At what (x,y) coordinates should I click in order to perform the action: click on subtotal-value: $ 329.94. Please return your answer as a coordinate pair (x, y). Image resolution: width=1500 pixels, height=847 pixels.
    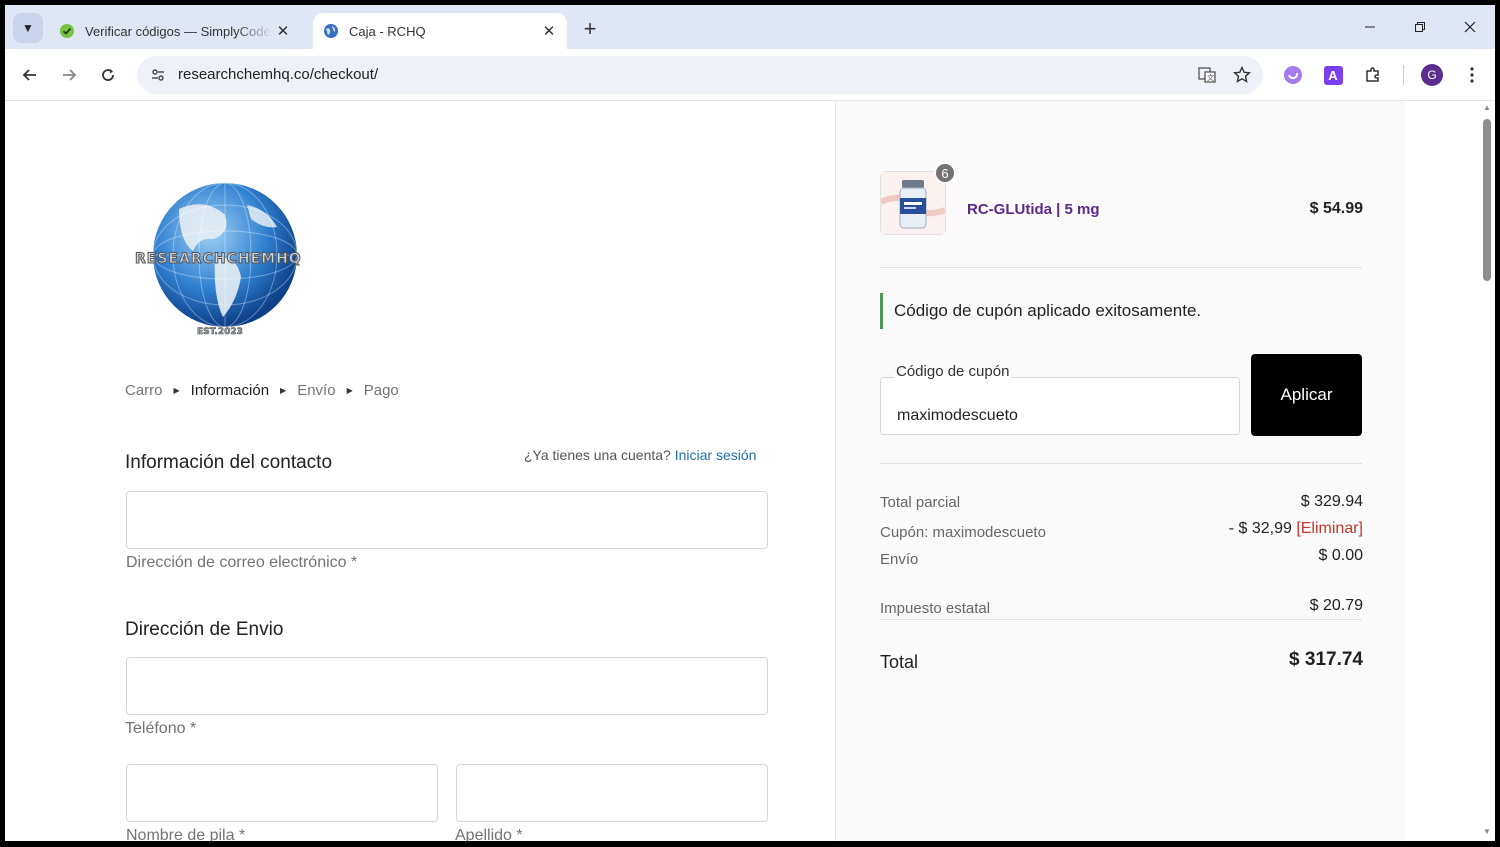
    Looking at the image, I should click on (1331, 501).